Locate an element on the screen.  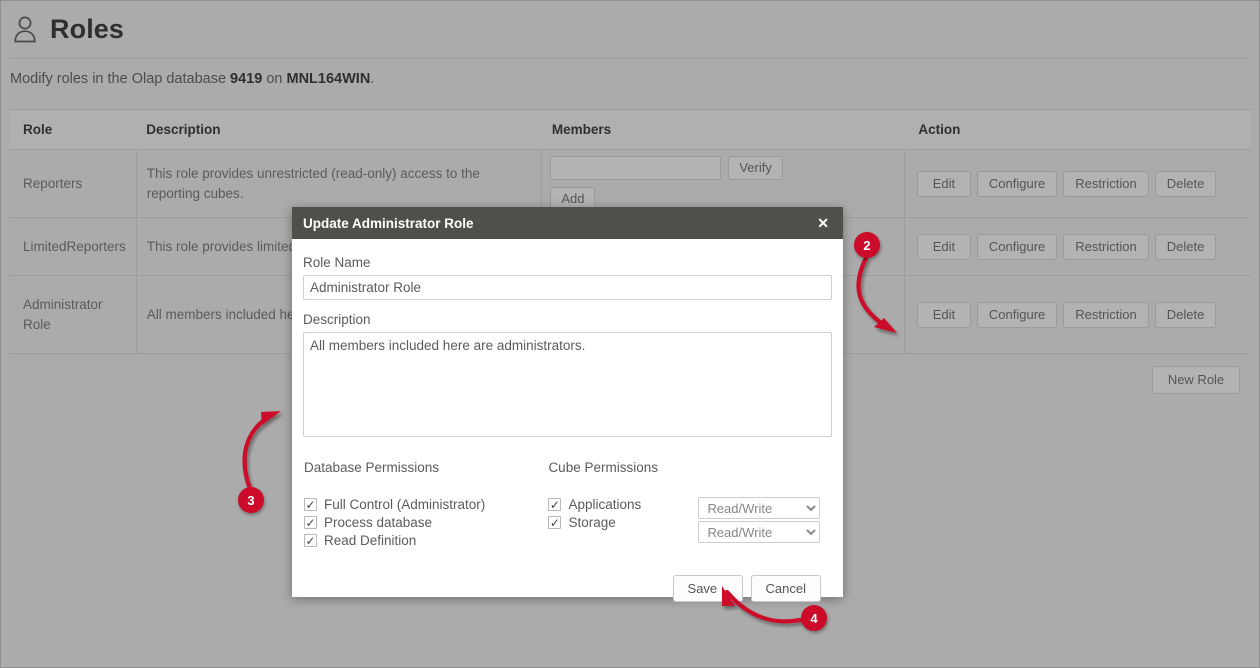
annotation-badge-4: 4 is located at coordinates (814, 618).